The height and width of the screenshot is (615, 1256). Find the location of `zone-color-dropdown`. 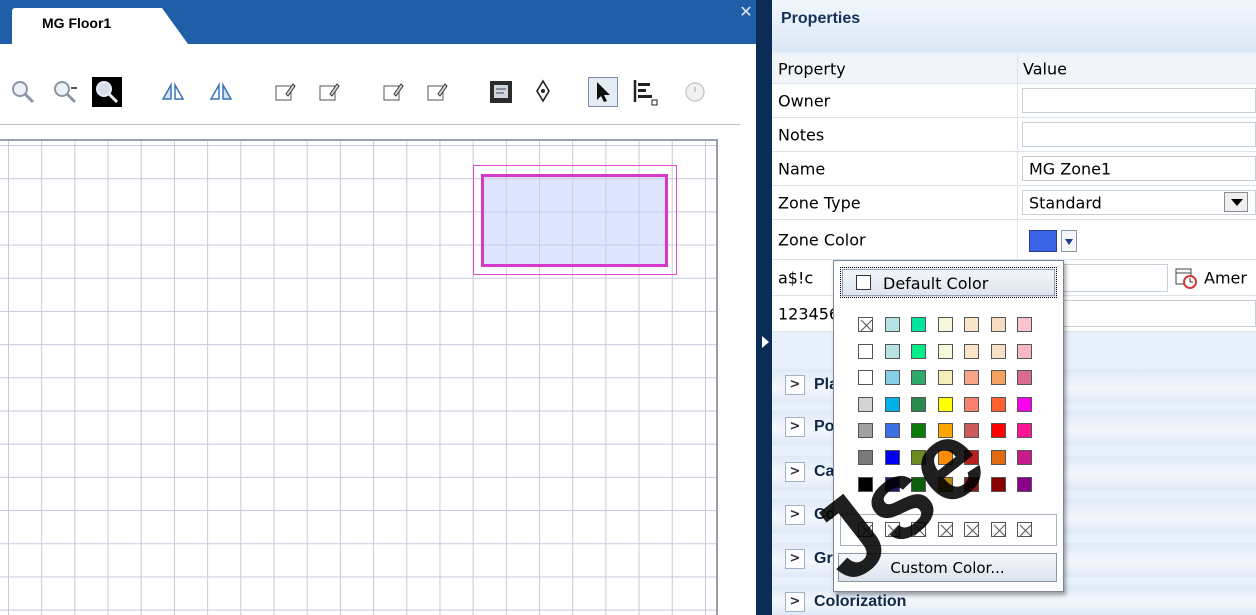

zone-color-dropdown is located at coordinates (1069, 241).